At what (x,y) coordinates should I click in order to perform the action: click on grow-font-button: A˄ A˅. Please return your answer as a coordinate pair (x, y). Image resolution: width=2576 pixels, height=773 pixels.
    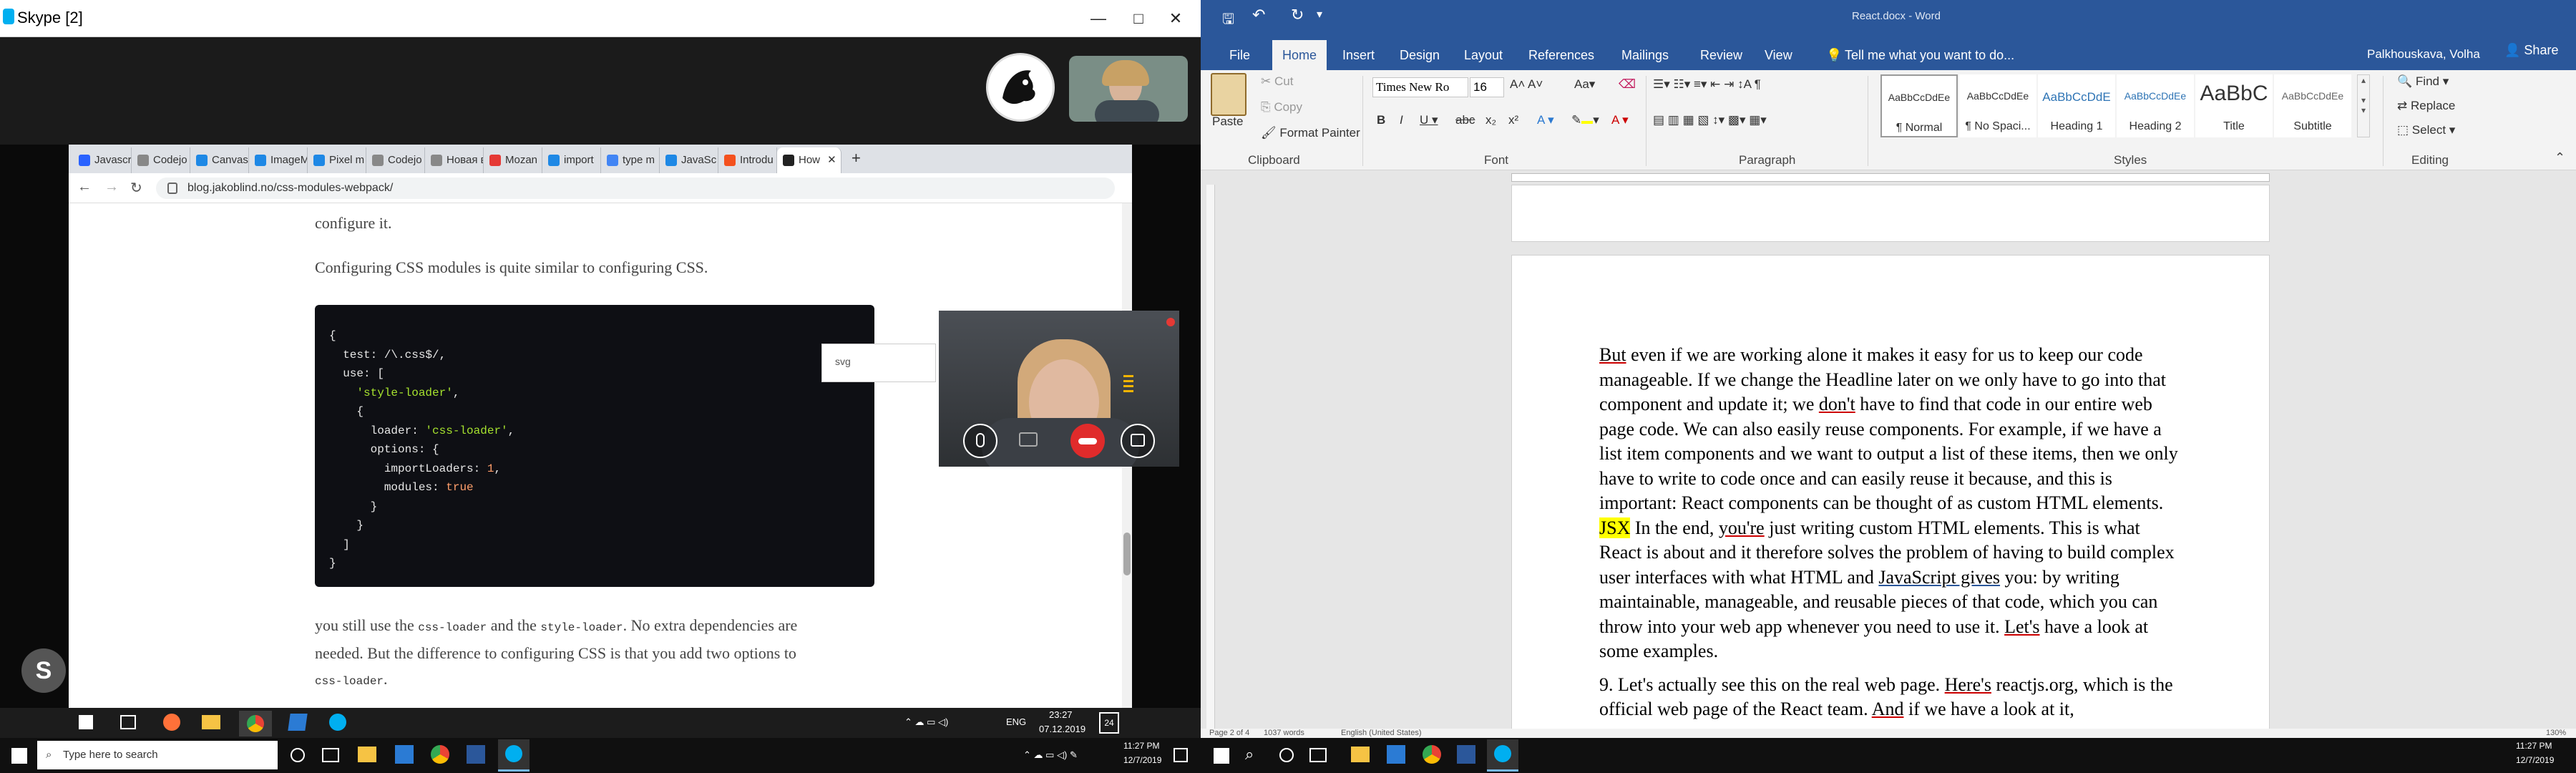
    Looking at the image, I should click on (1526, 84).